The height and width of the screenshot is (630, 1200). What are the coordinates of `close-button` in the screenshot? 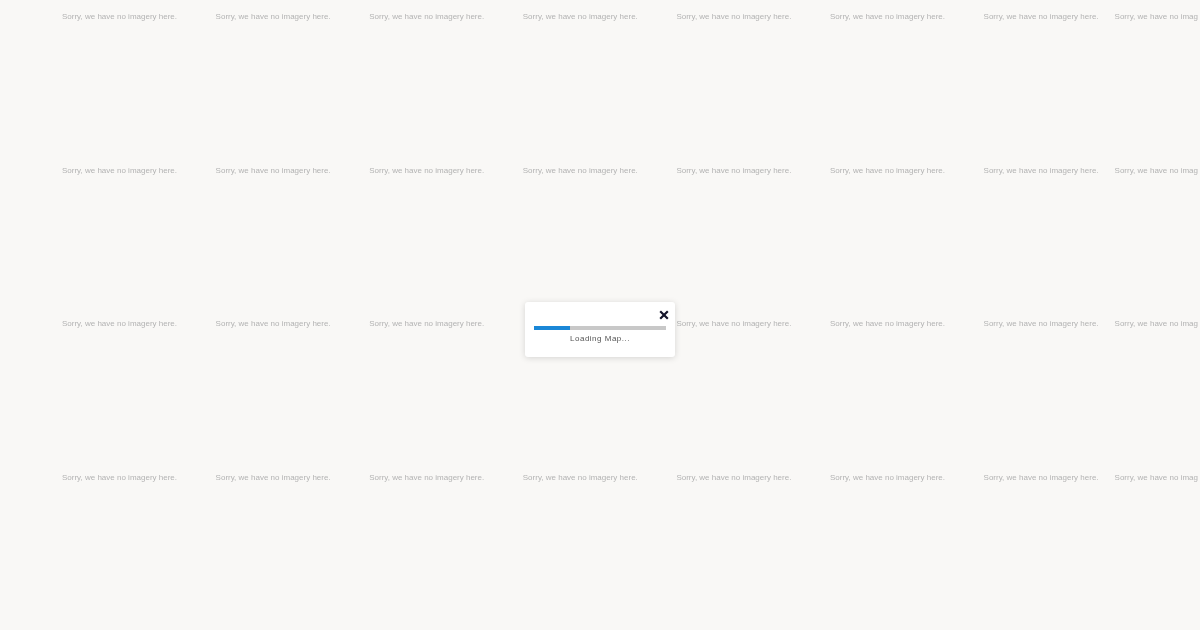 It's located at (664, 315).